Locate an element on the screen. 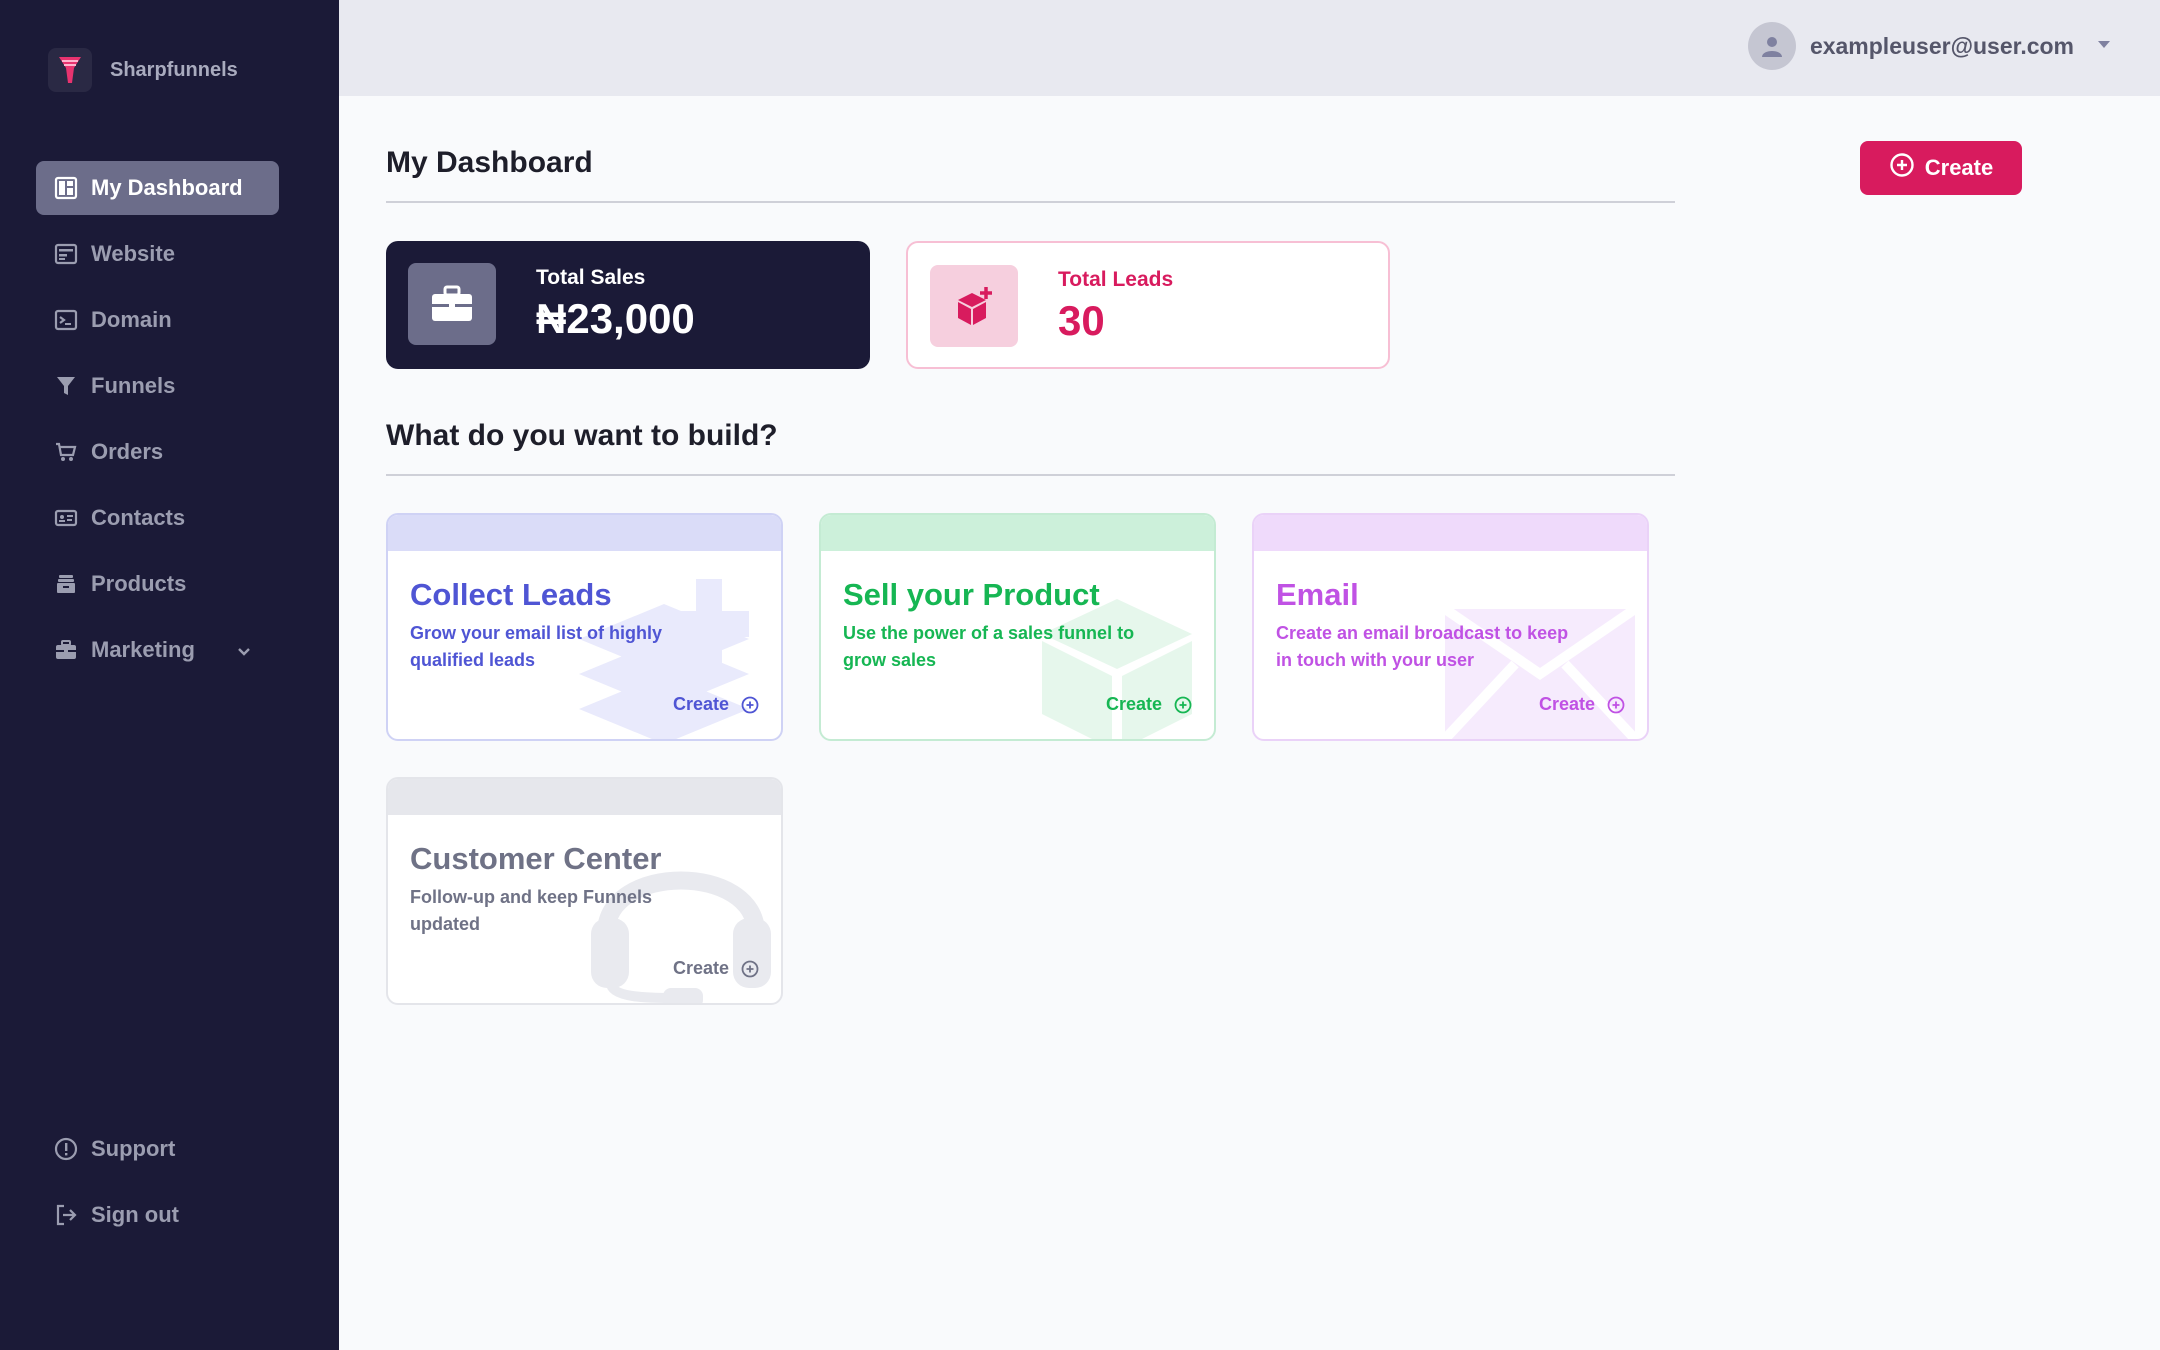  card-title: Sell your Product is located at coordinates (971, 594).